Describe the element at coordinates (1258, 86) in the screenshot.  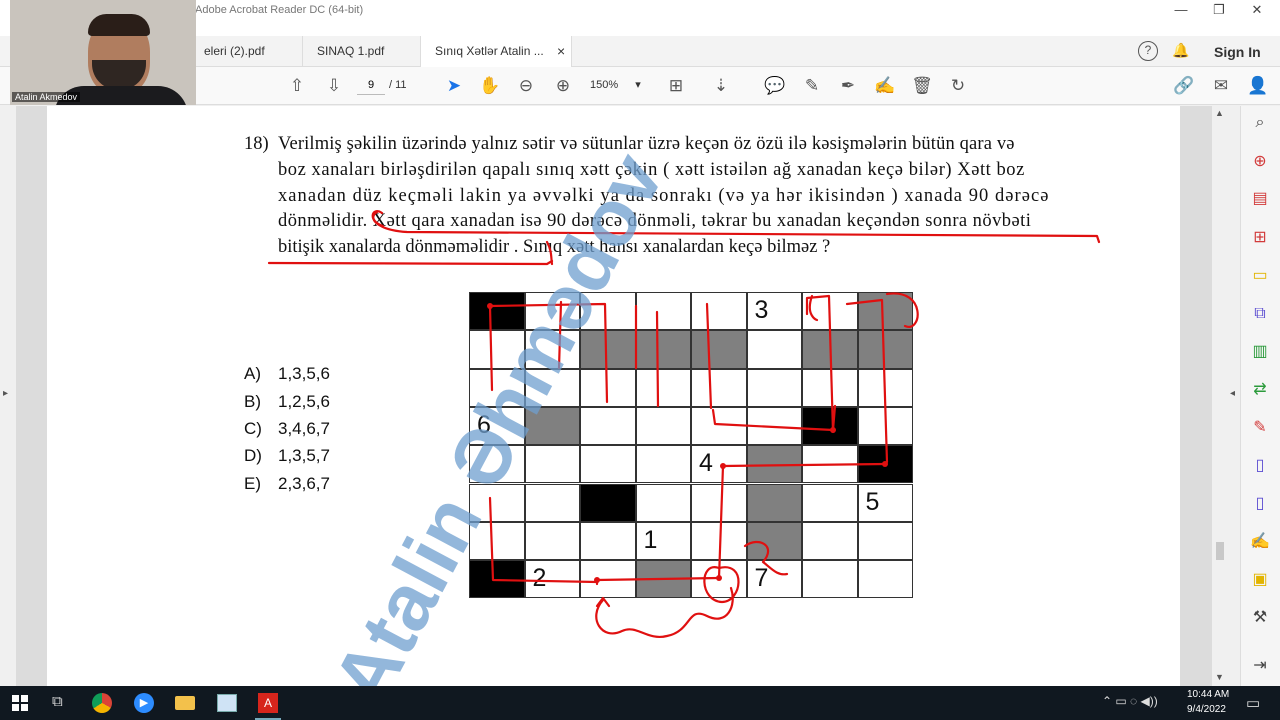
I see `add-user-icon: 👤` at that location.